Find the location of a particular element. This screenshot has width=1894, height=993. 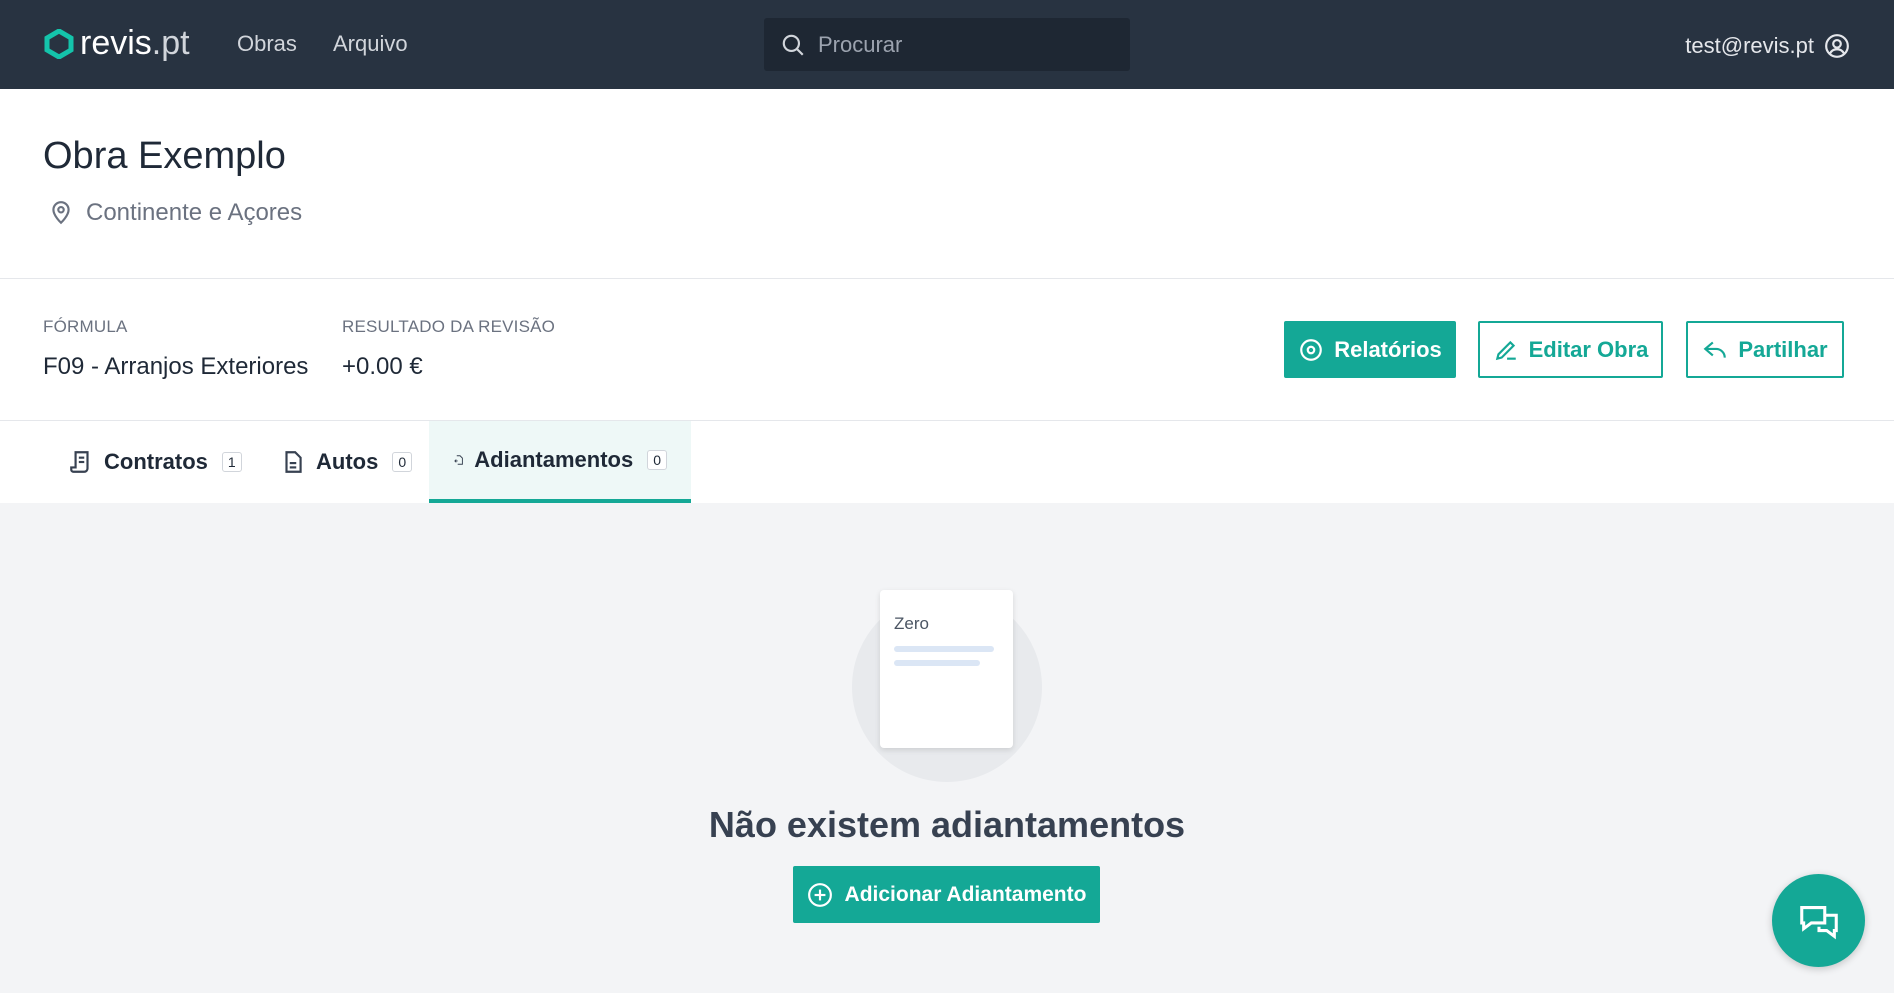

chat-bubbles-icon is located at coordinates (1818, 922).